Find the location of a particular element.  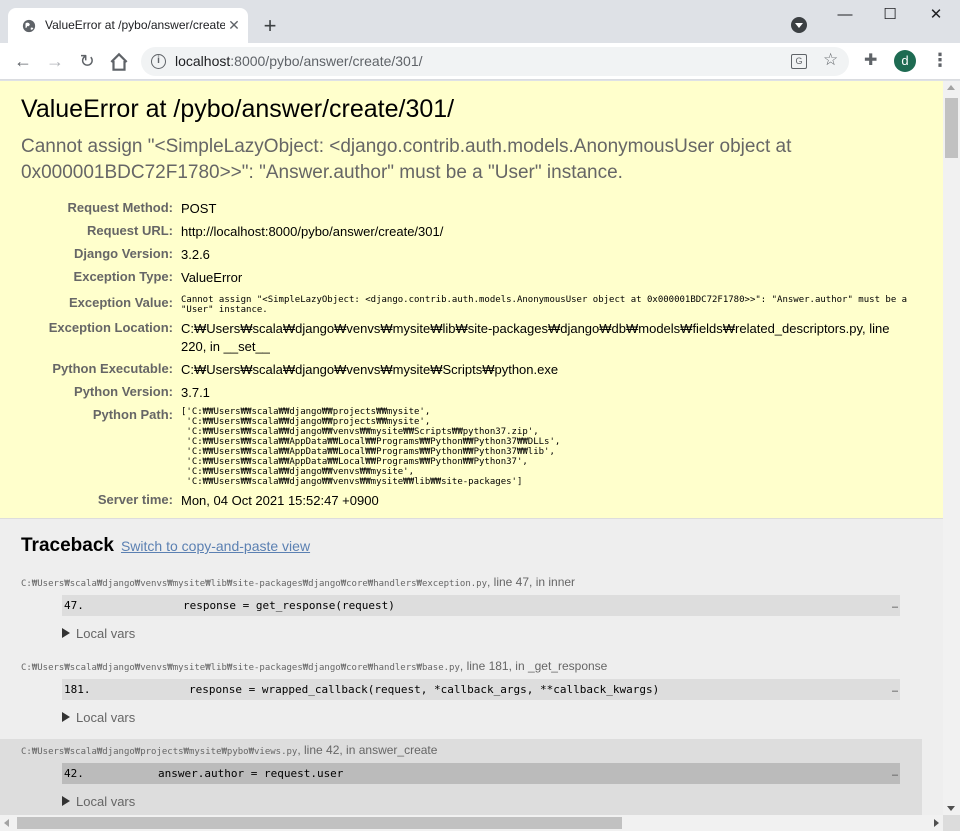

page-title: ValueError at /pybo/answer/create/301/ is located at coordinates (238, 109).